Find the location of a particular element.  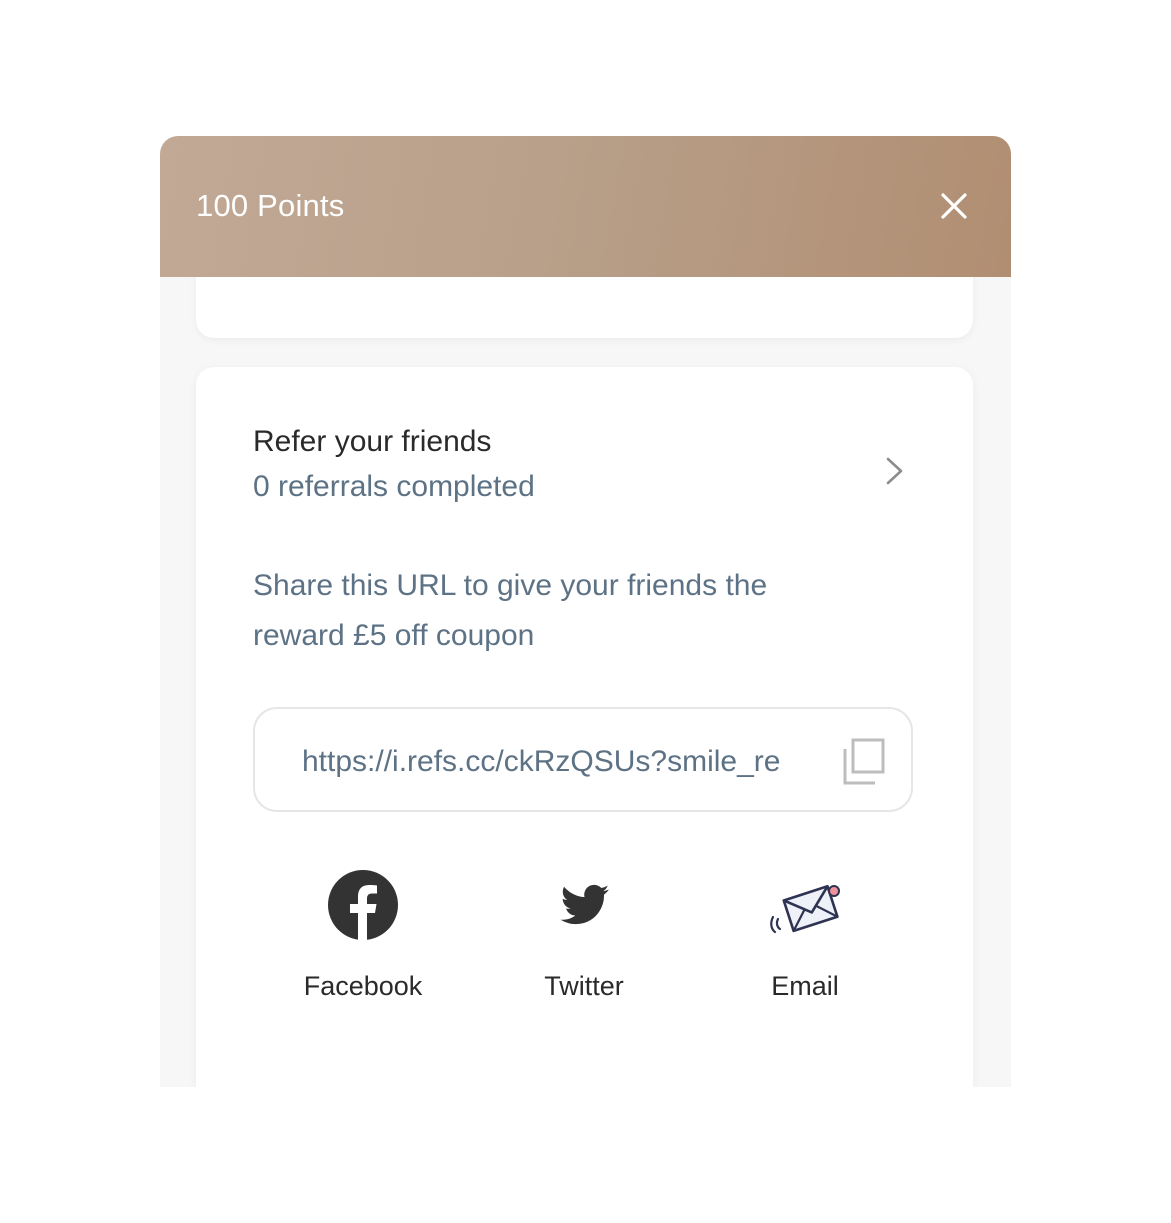

copy-icon is located at coordinates (864, 761).